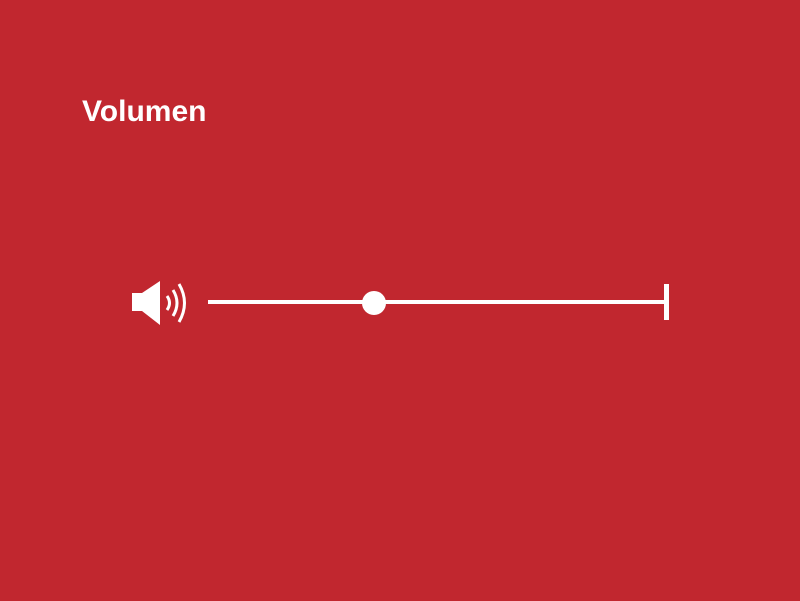  I want to click on volume-control, so click(405, 302).